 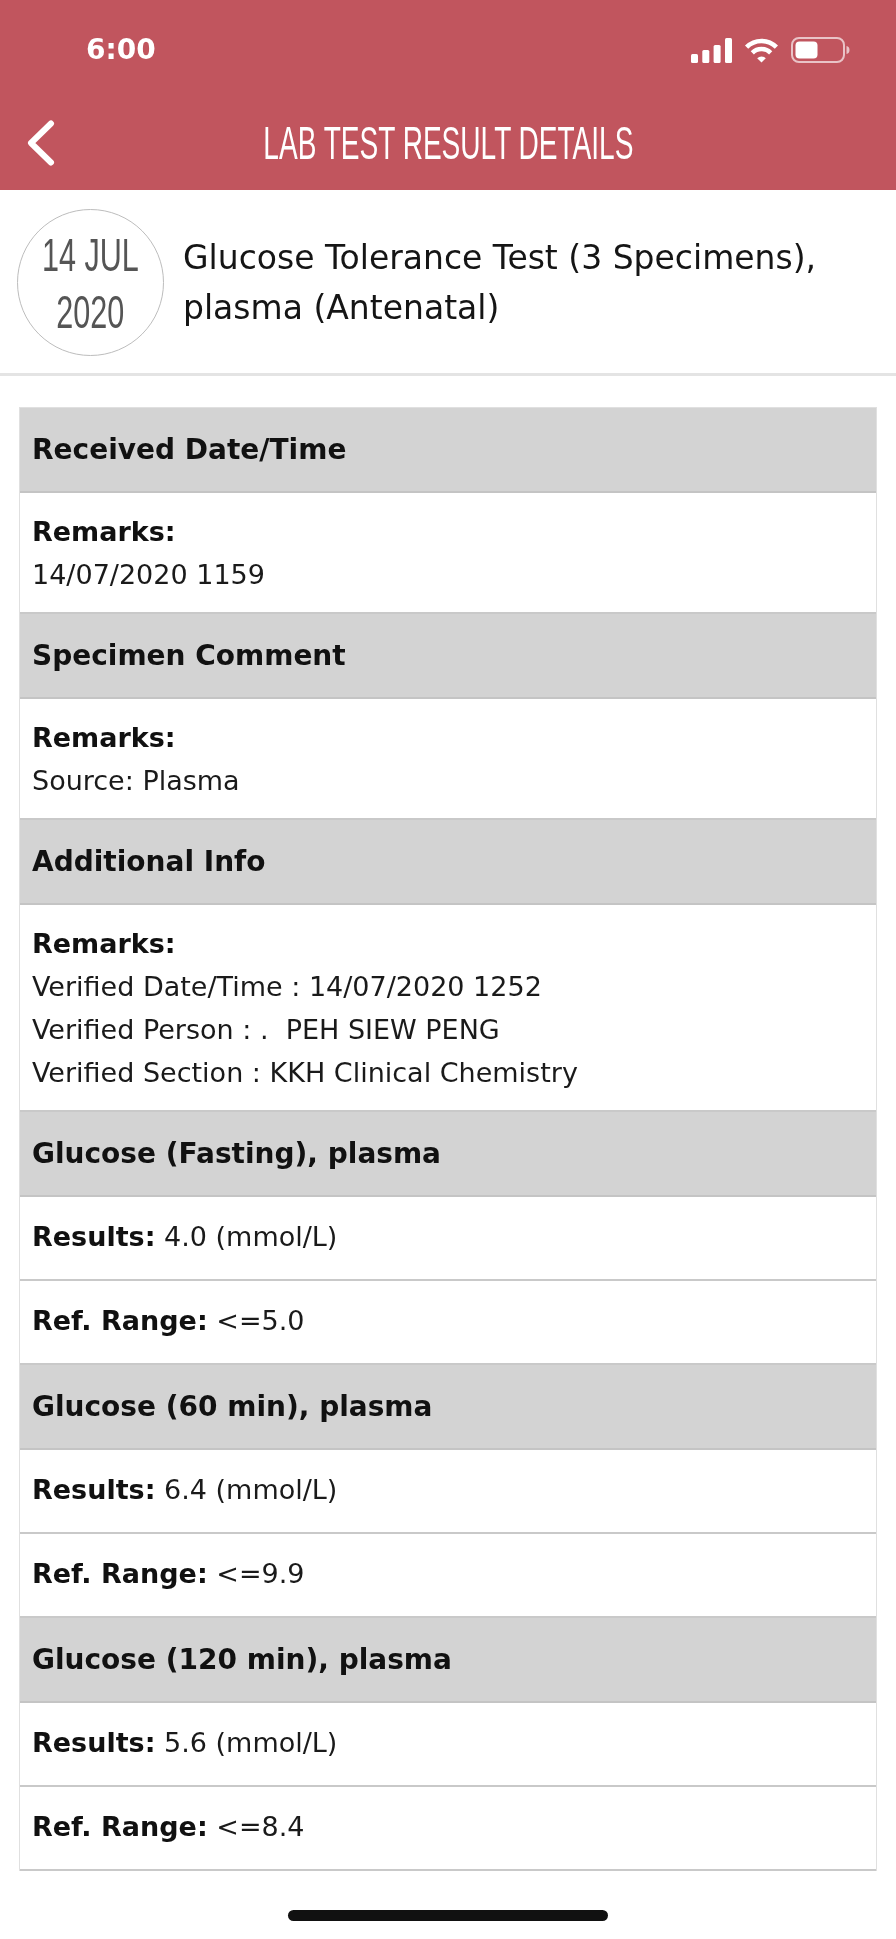 I want to click on battery-icon, so click(x=820, y=50).